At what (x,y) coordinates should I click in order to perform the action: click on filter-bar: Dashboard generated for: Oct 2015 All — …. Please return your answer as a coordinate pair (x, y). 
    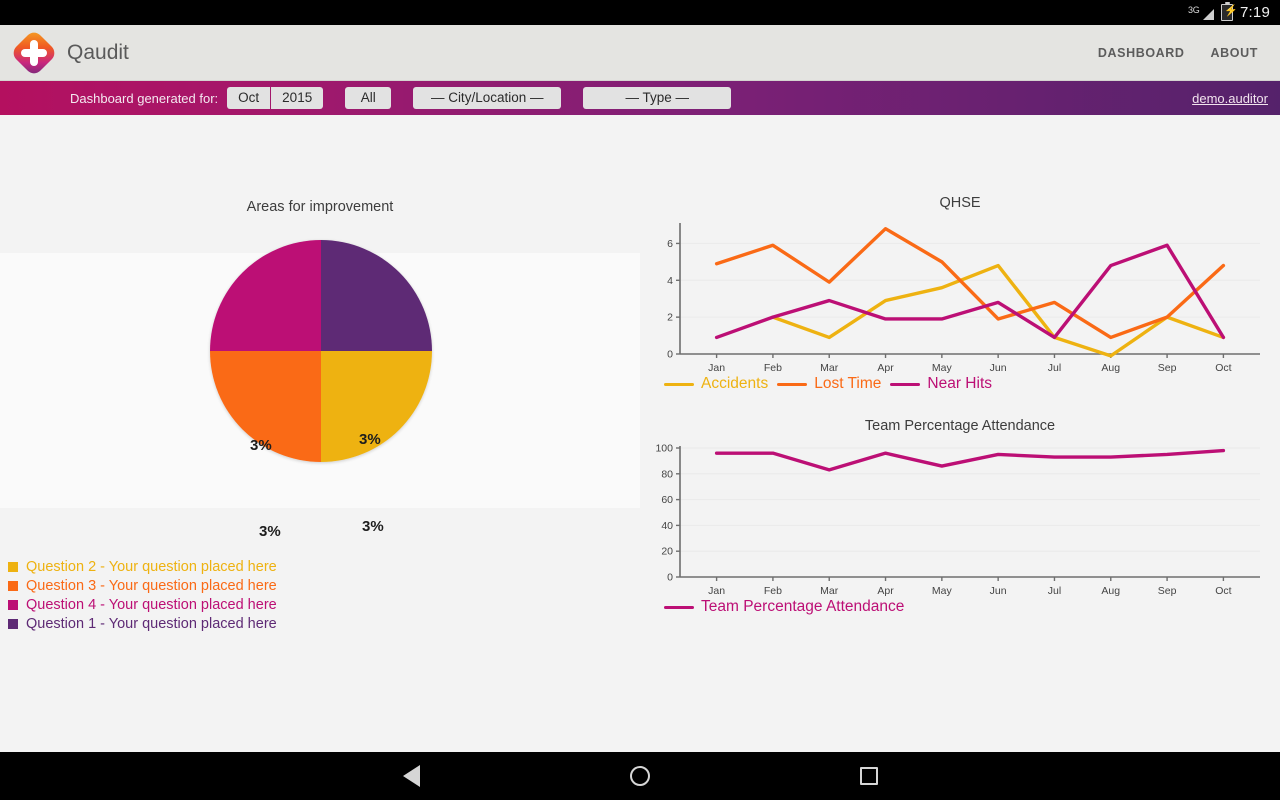
    Looking at the image, I should click on (640, 98).